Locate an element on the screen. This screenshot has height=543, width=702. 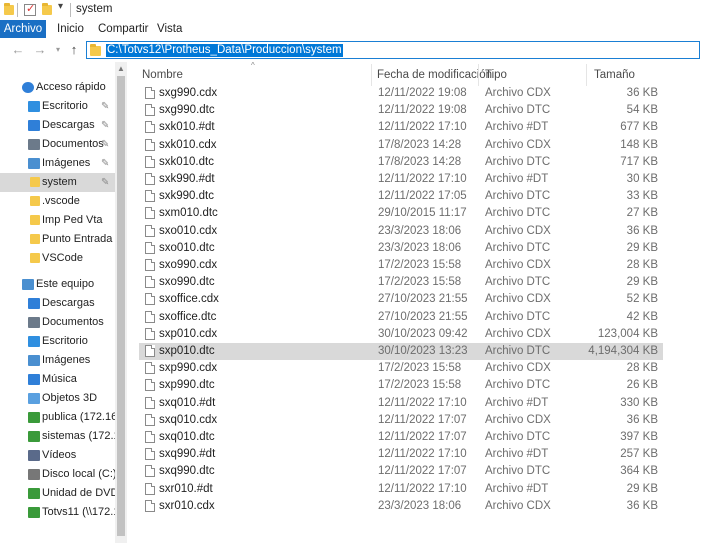
file-date: 12/11/2022 17:05 is located at coordinates (422, 196).